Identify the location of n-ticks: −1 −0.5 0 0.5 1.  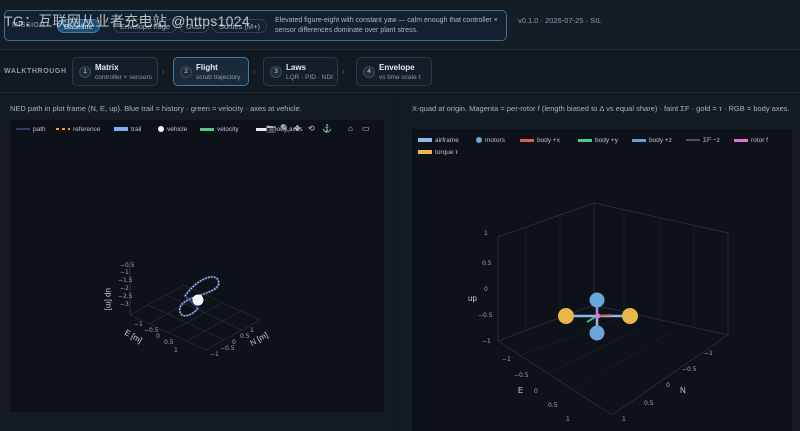
(232, 342).